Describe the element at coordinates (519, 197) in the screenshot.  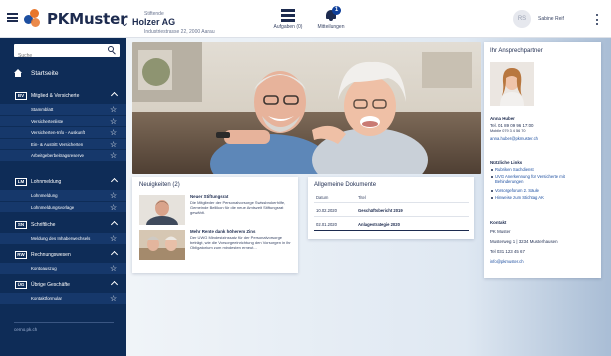
I see `useful-link: Hinweise zum Stichtag AK` at that location.